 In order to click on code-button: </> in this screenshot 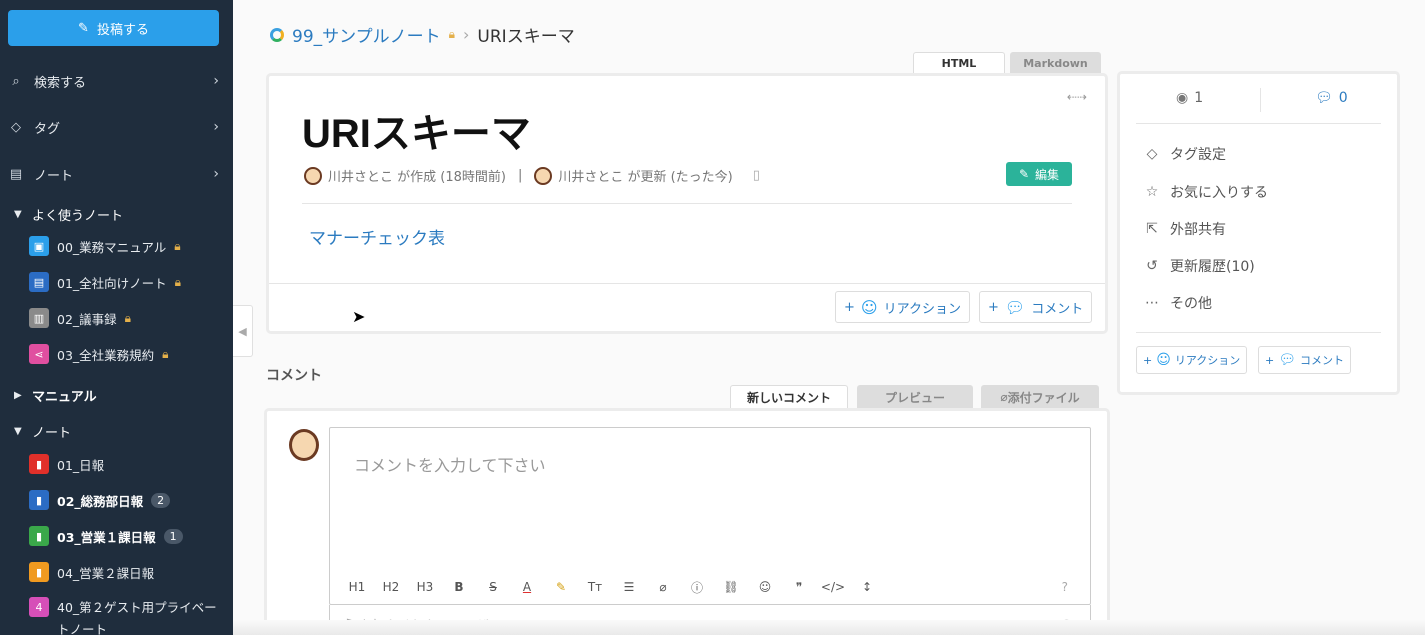, I will do `click(833, 587)`.